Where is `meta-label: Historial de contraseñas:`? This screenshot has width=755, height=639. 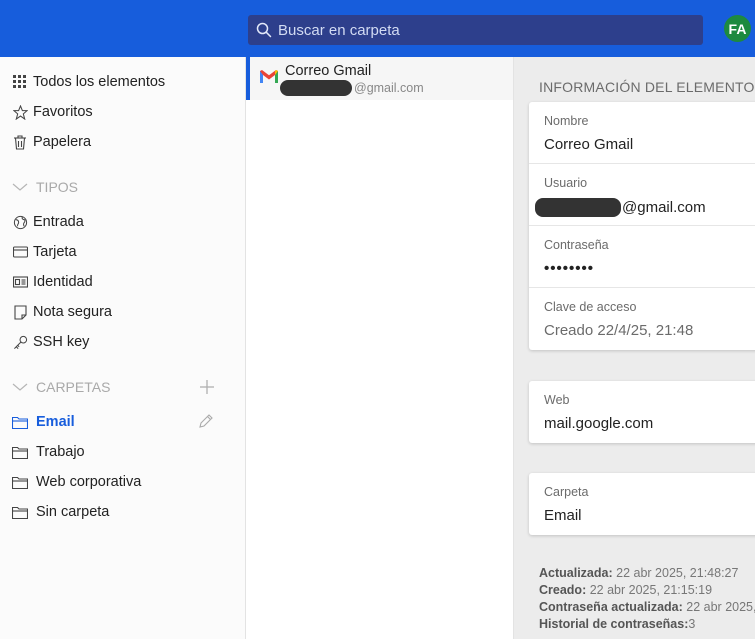 meta-label: Historial de contraseñas: is located at coordinates (614, 624).